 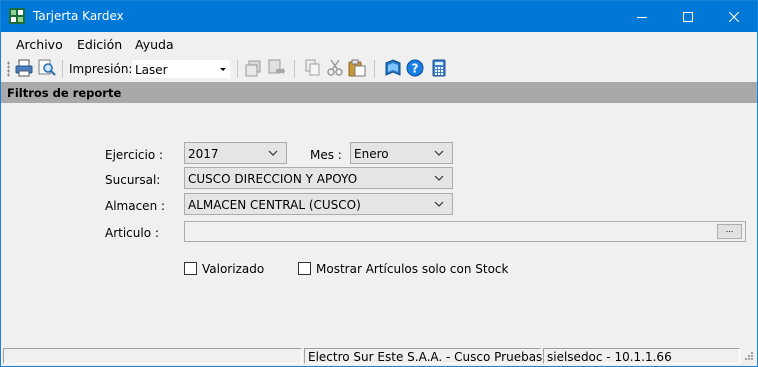 I want to click on copy-icon, so click(x=313, y=68).